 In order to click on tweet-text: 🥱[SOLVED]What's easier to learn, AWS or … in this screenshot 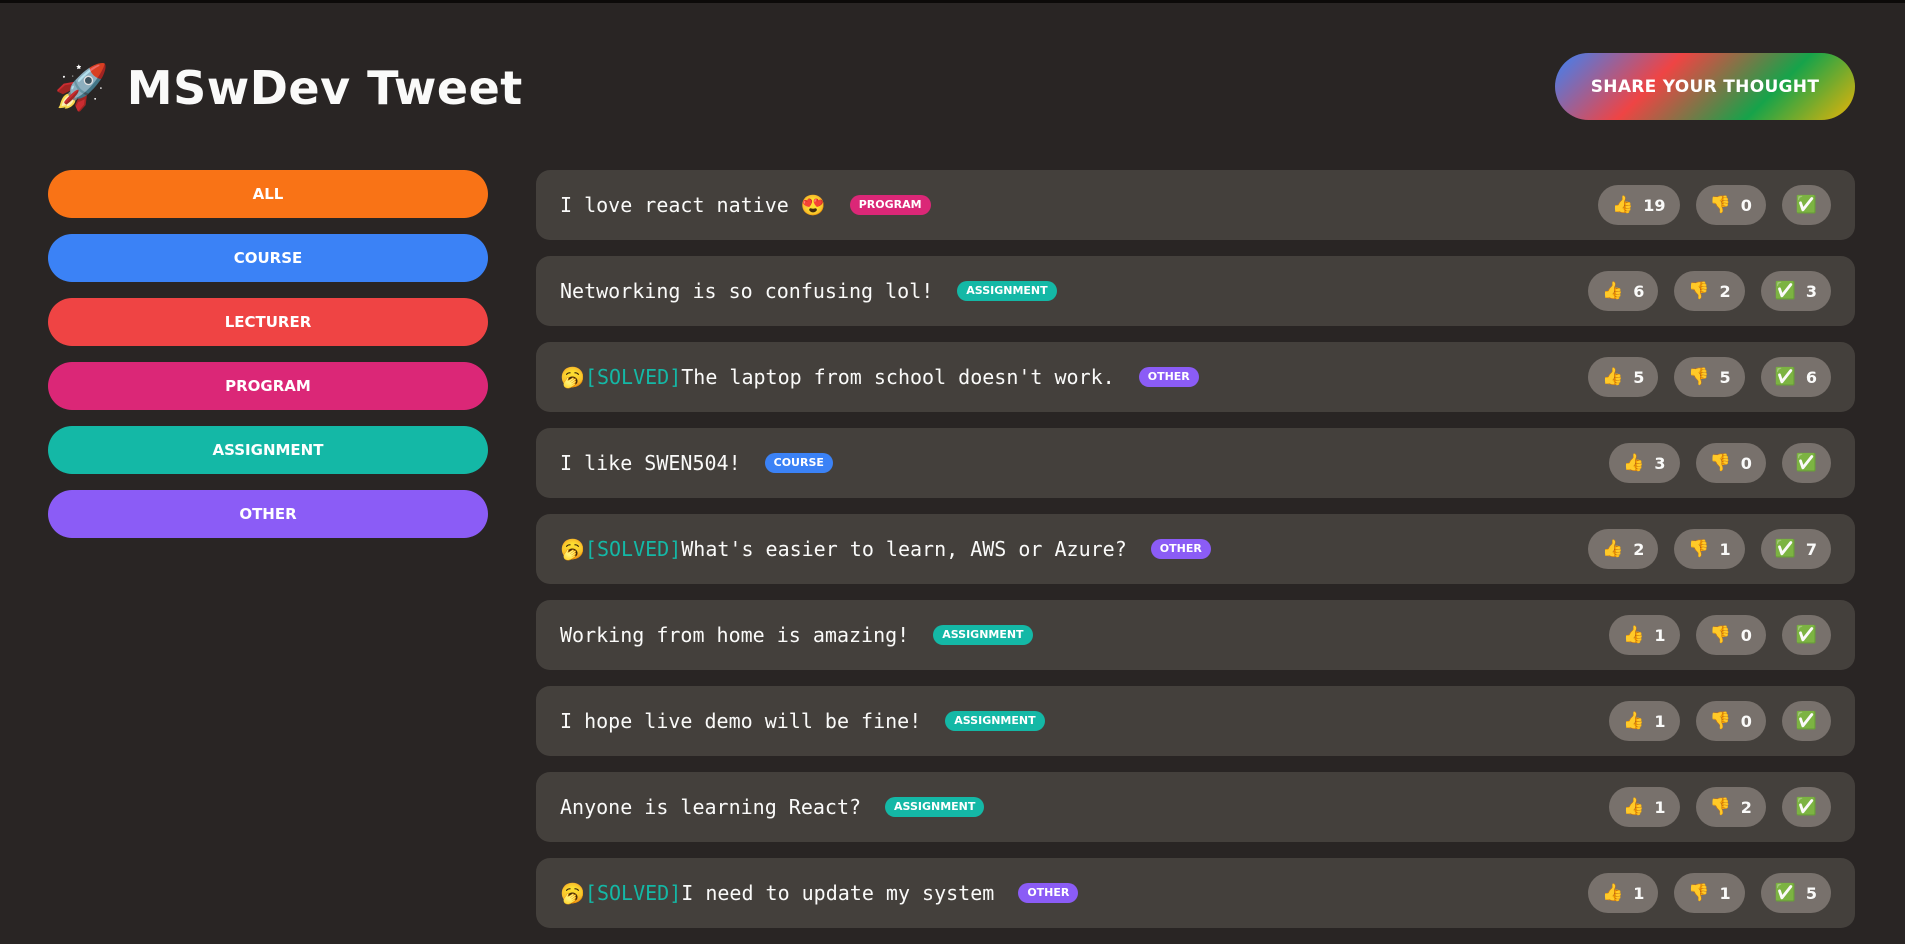, I will do `click(843, 549)`.